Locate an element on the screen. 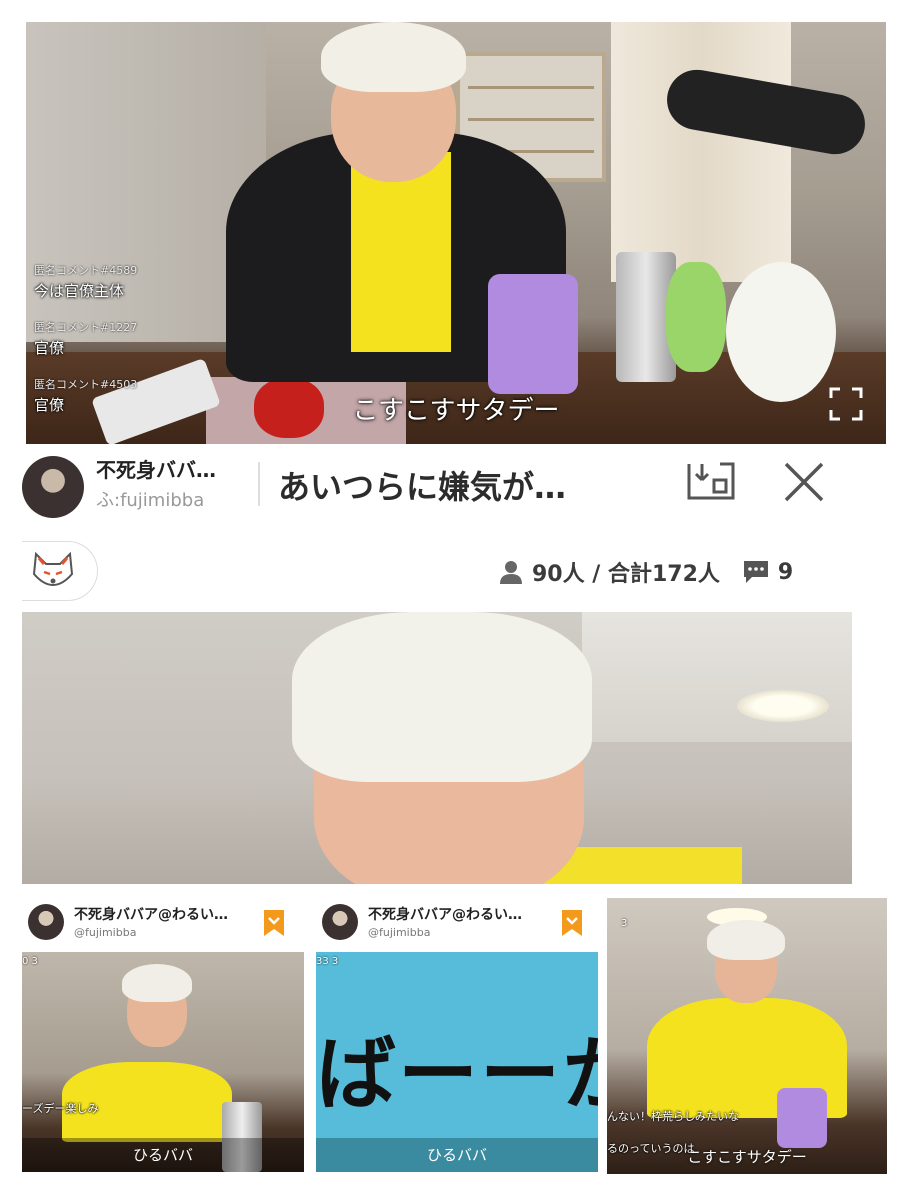 This screenshot has height=1200, width=910. thumb-counter: 0 3 is located at coordinates (30, 961).